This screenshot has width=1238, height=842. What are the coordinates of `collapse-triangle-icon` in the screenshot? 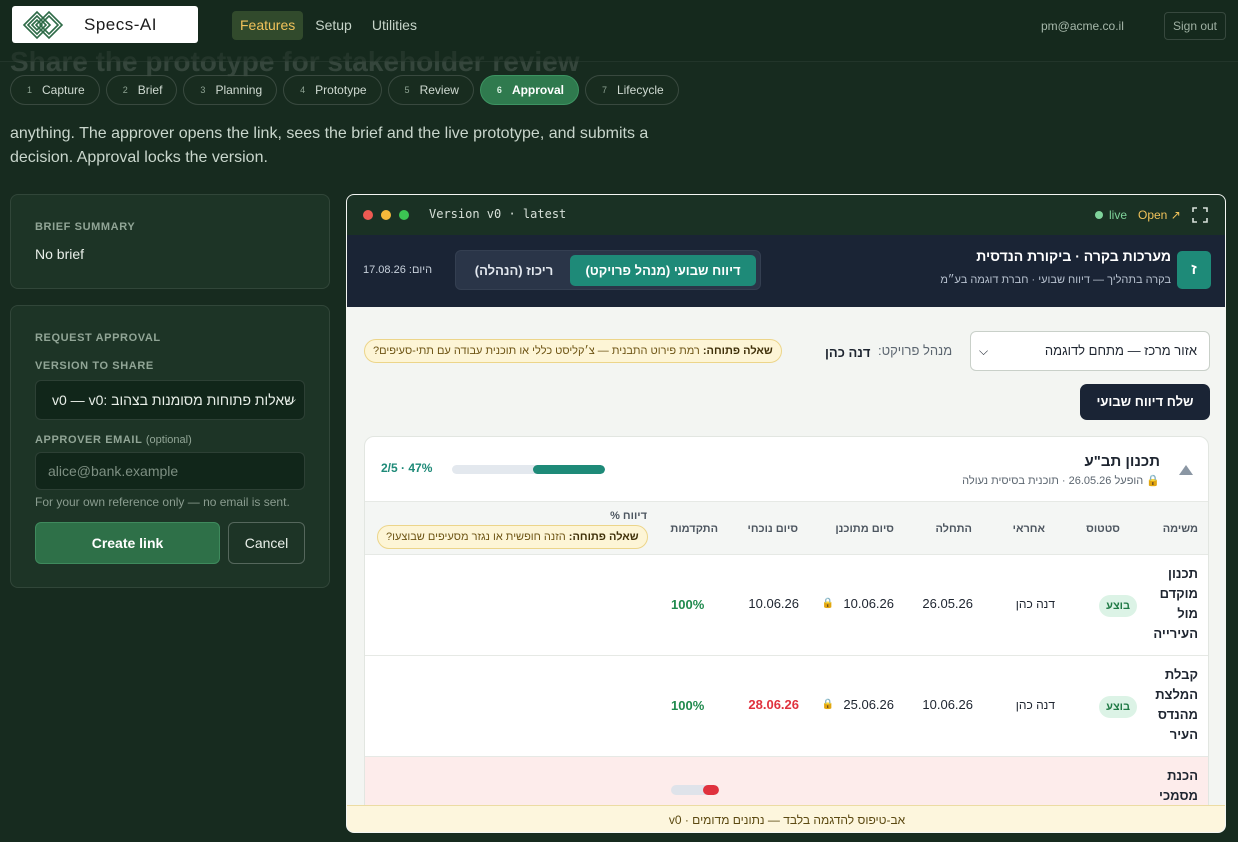 It's located at (1186, 470).